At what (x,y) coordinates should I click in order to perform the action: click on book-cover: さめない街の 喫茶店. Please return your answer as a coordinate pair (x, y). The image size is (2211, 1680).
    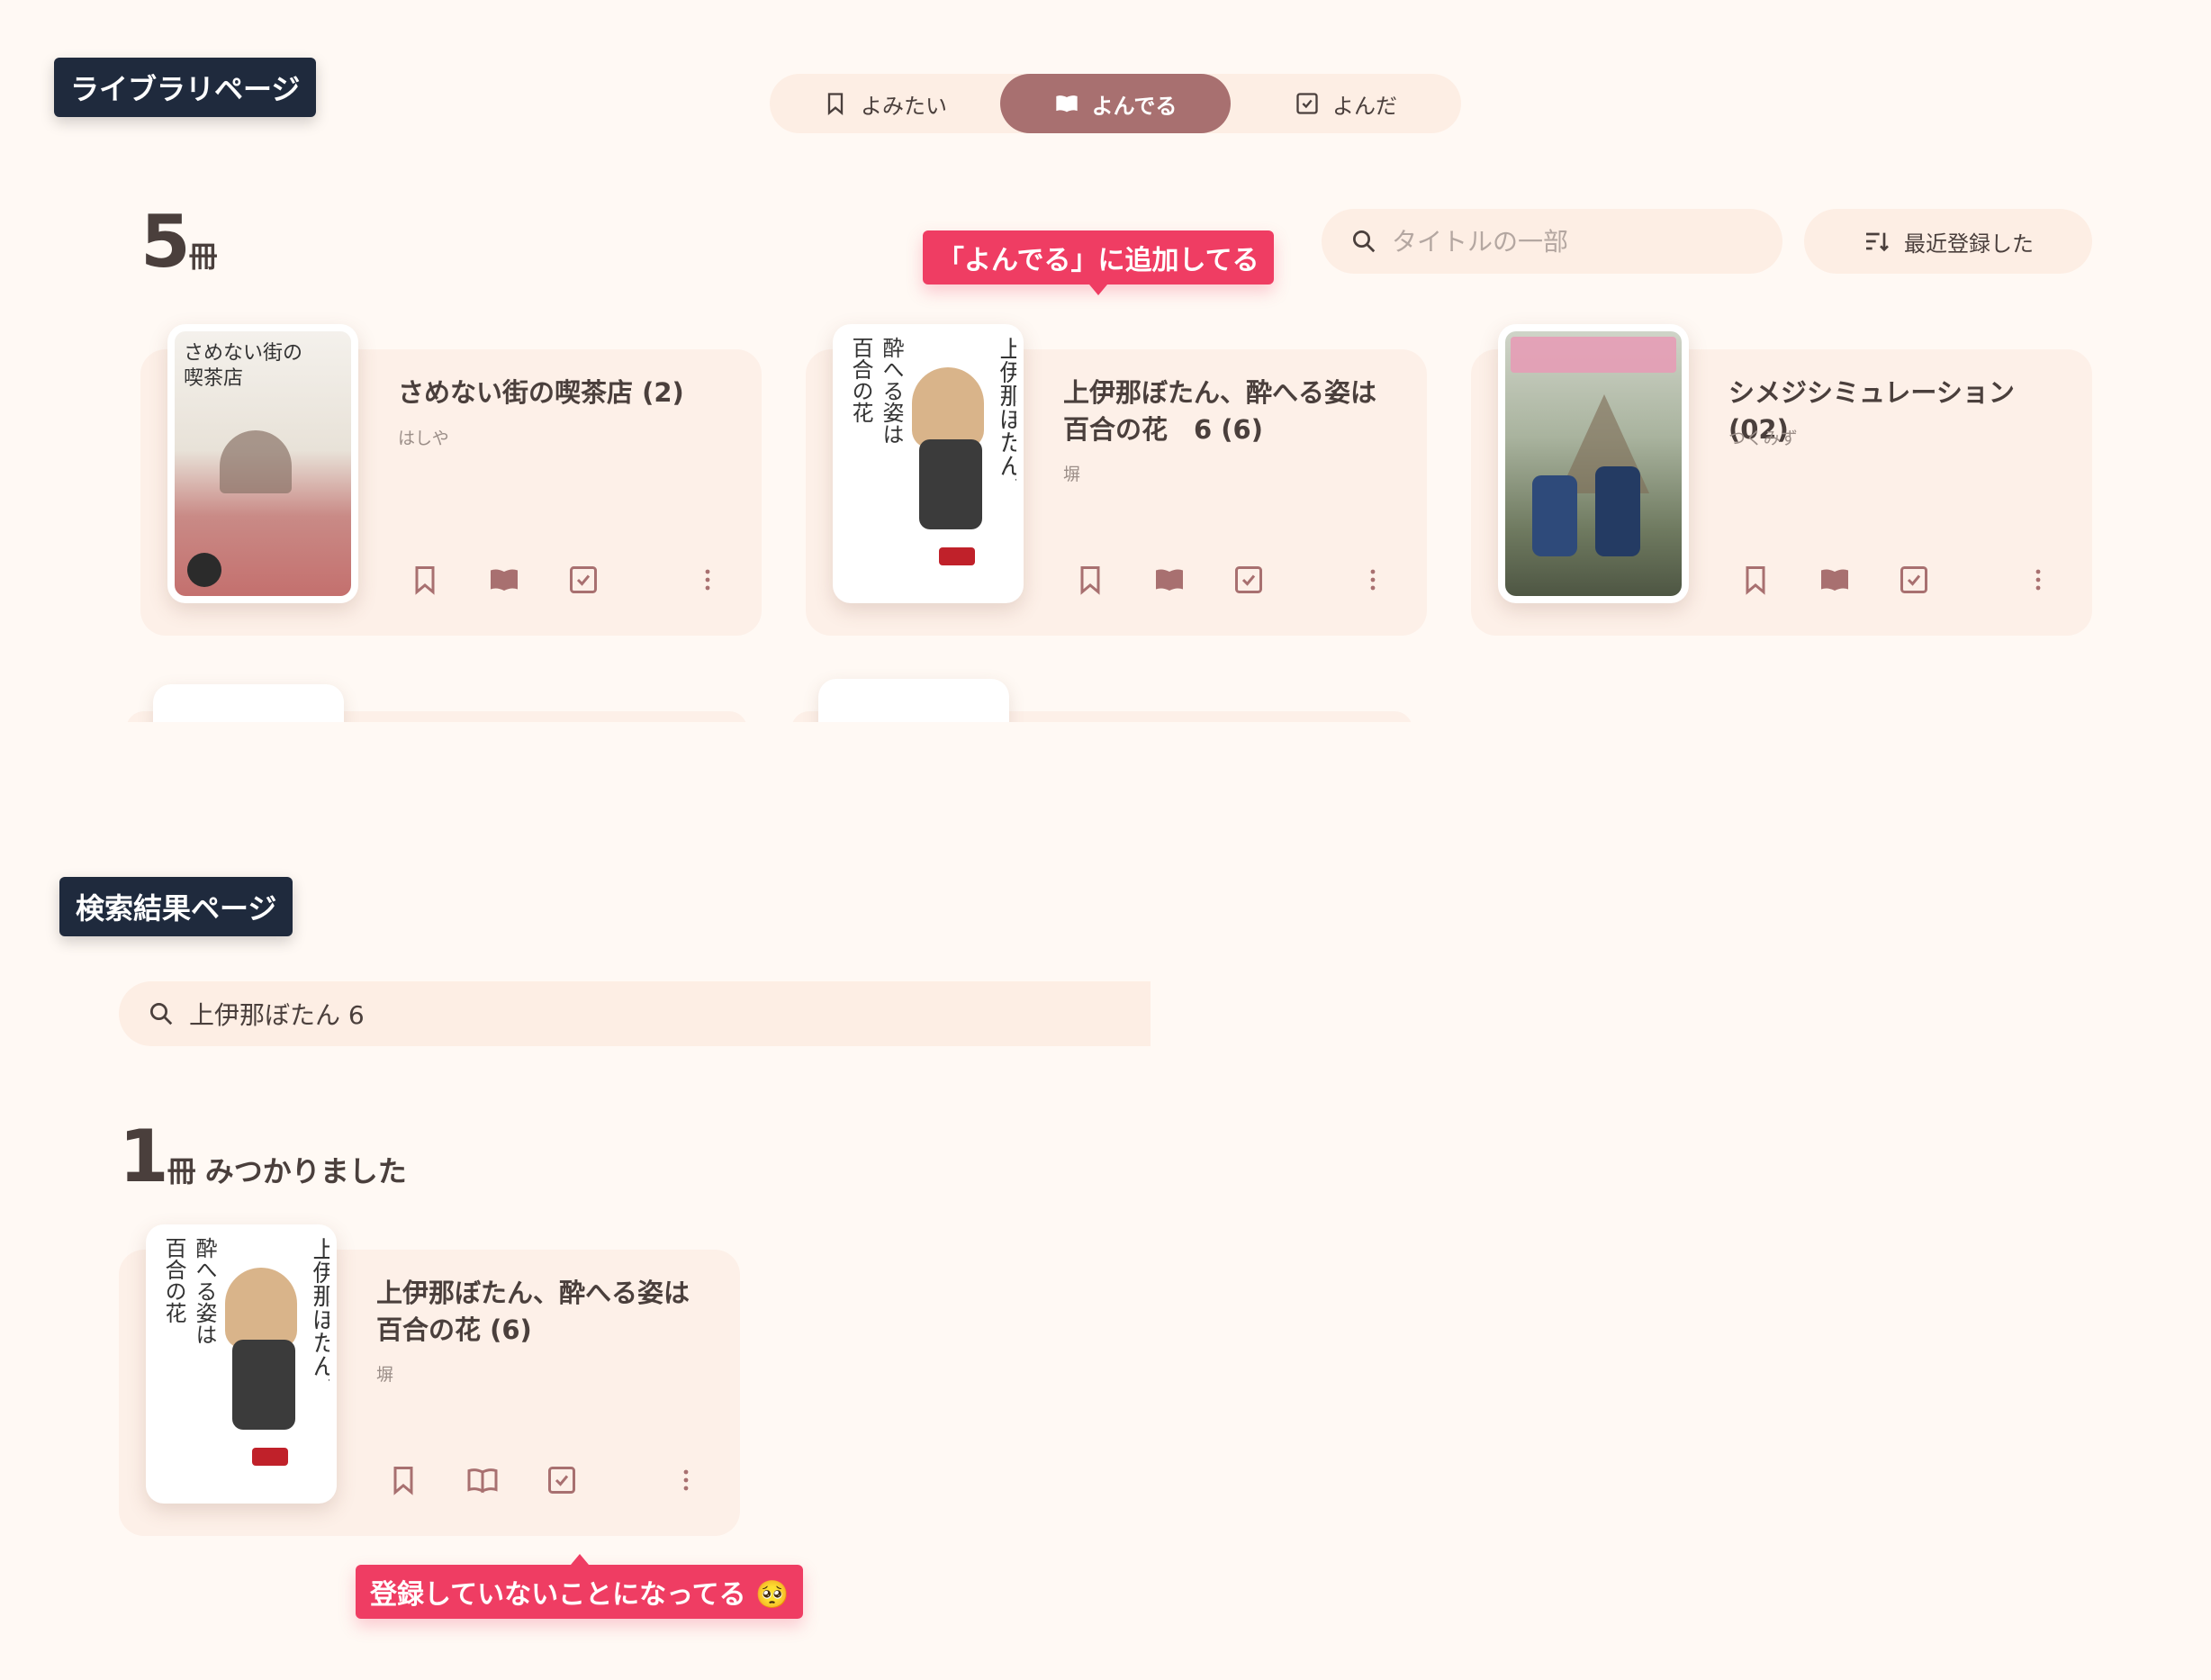
    Looking at the image, I should click on (263, 464).